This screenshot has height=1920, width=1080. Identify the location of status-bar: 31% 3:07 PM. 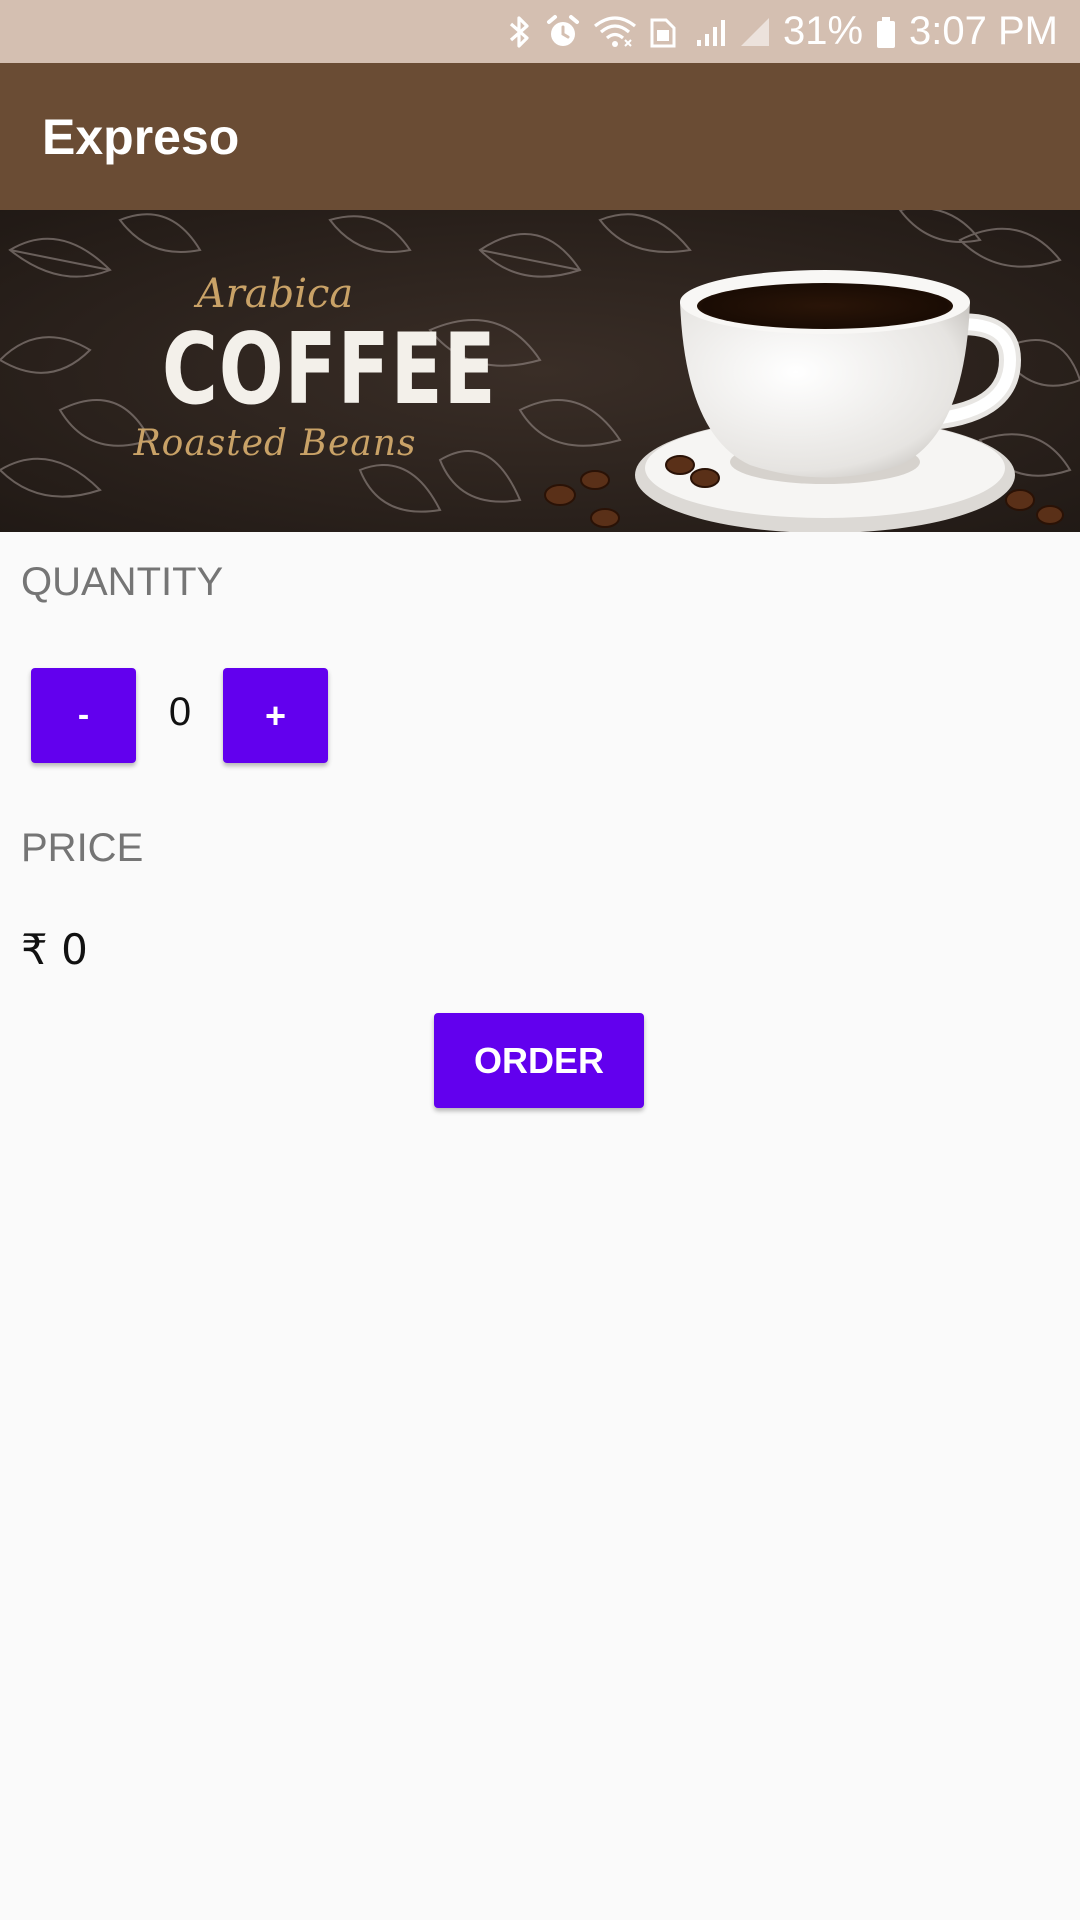
(540, 31).